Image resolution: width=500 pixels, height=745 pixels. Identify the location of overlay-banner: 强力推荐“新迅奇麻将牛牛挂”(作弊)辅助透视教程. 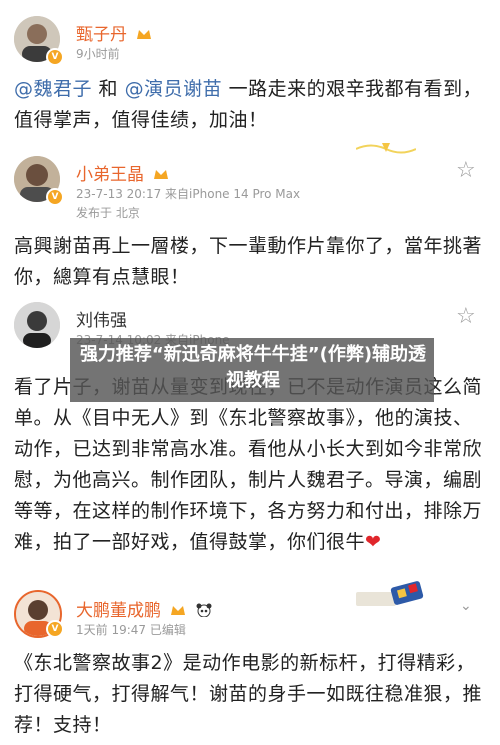
(252, 370).